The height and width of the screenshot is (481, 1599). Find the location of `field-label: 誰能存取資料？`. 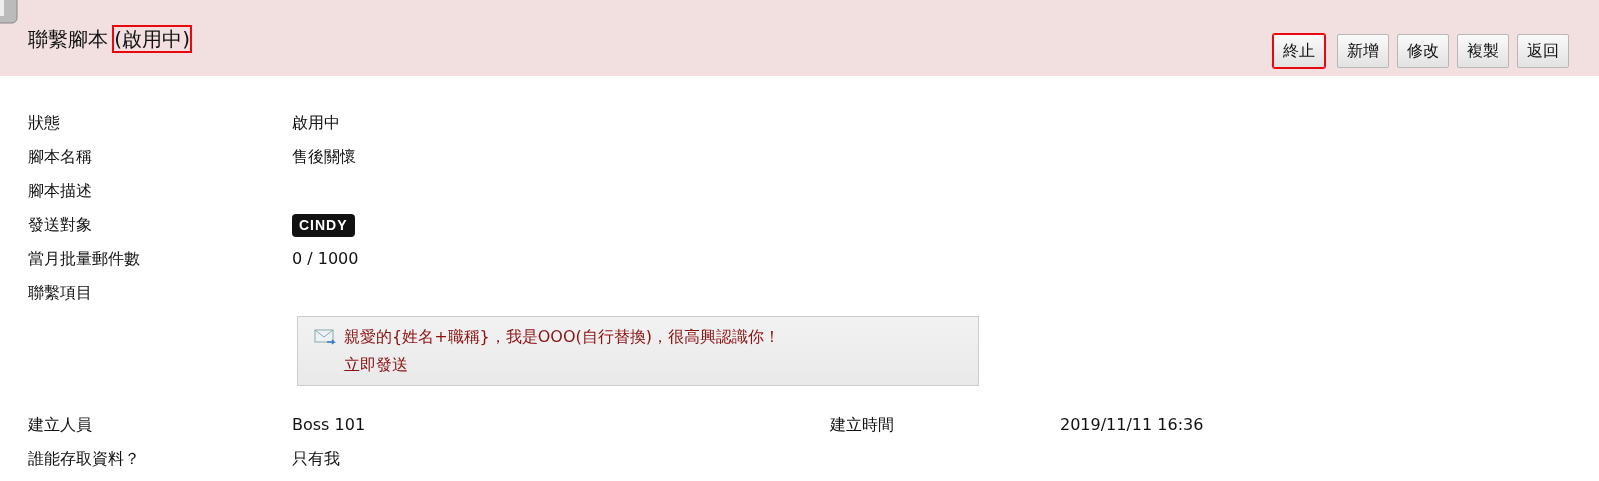

field-label: 誰能存取資料？ is located at coordinates (84, 459).